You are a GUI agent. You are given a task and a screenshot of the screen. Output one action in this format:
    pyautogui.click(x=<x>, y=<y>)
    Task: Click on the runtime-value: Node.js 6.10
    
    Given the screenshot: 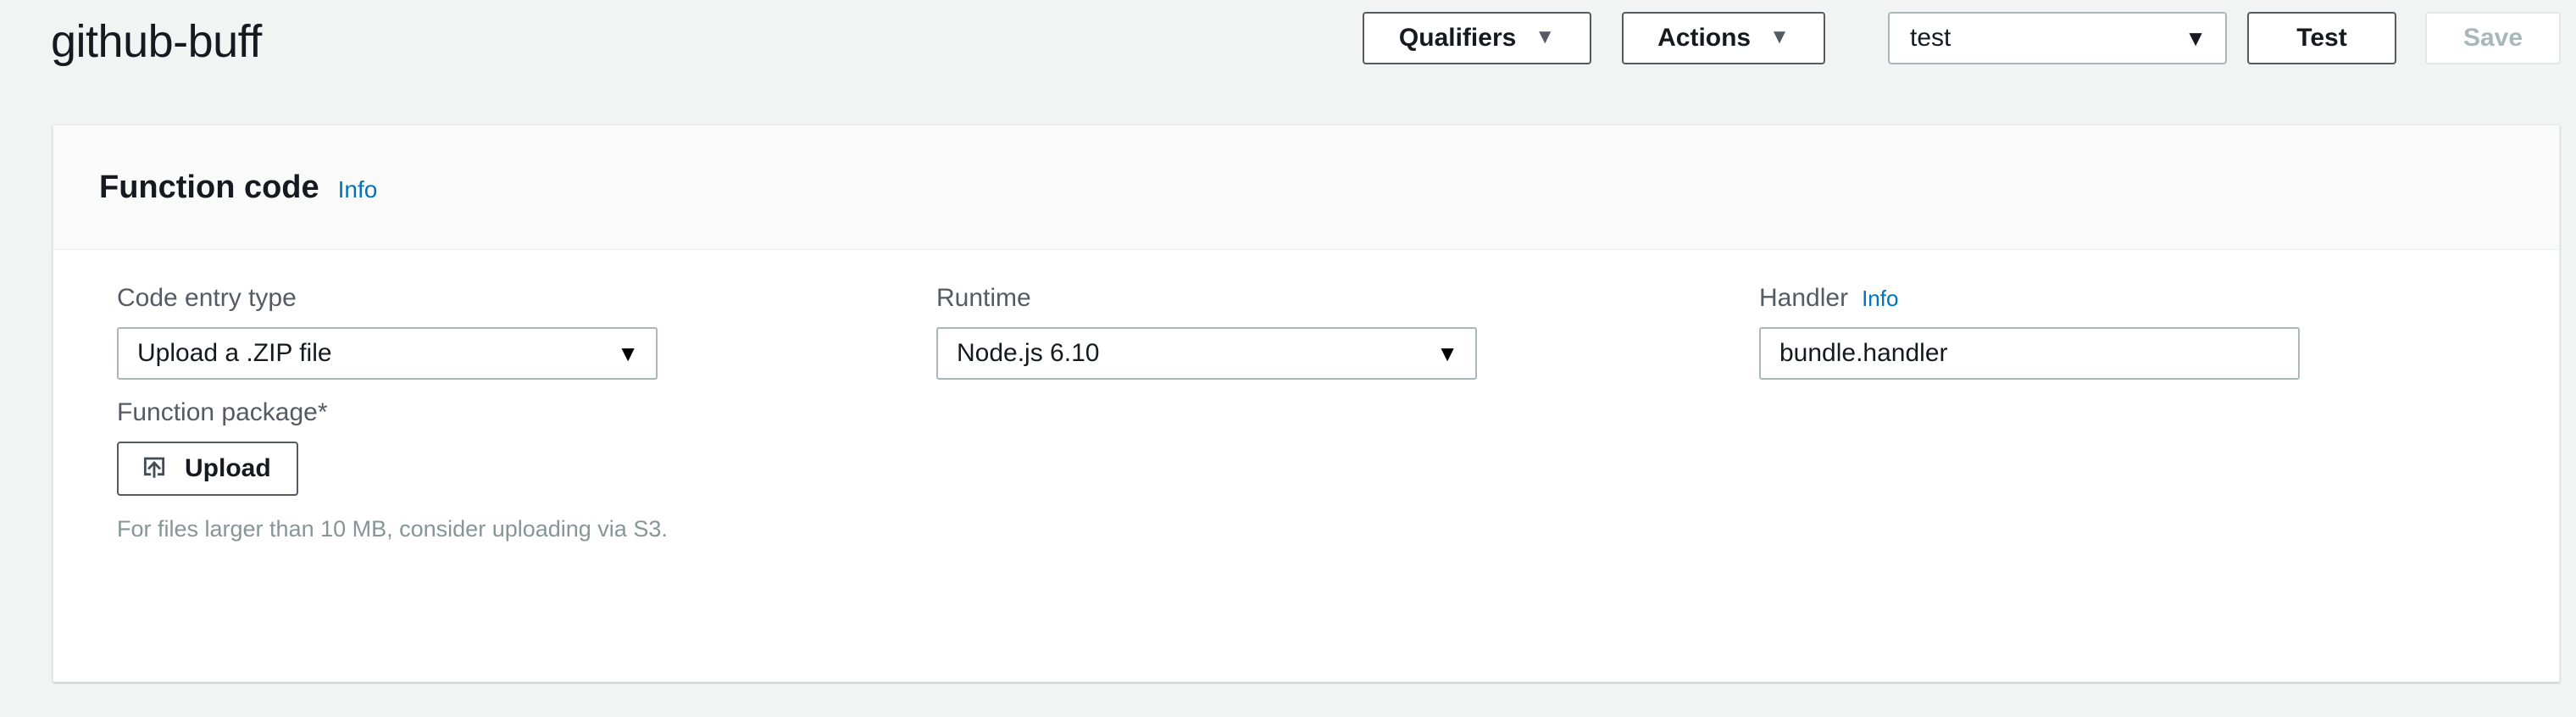 What is the action you would take?
    pyautogui.click(x=1028, y=353)
    